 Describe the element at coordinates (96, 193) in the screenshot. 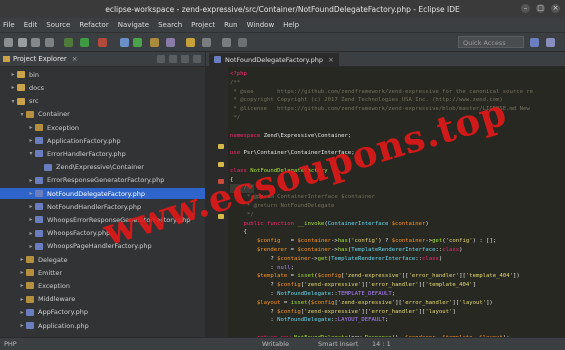

I see `tree-row-label: NotFoundDelegateFactory.php` at that location.